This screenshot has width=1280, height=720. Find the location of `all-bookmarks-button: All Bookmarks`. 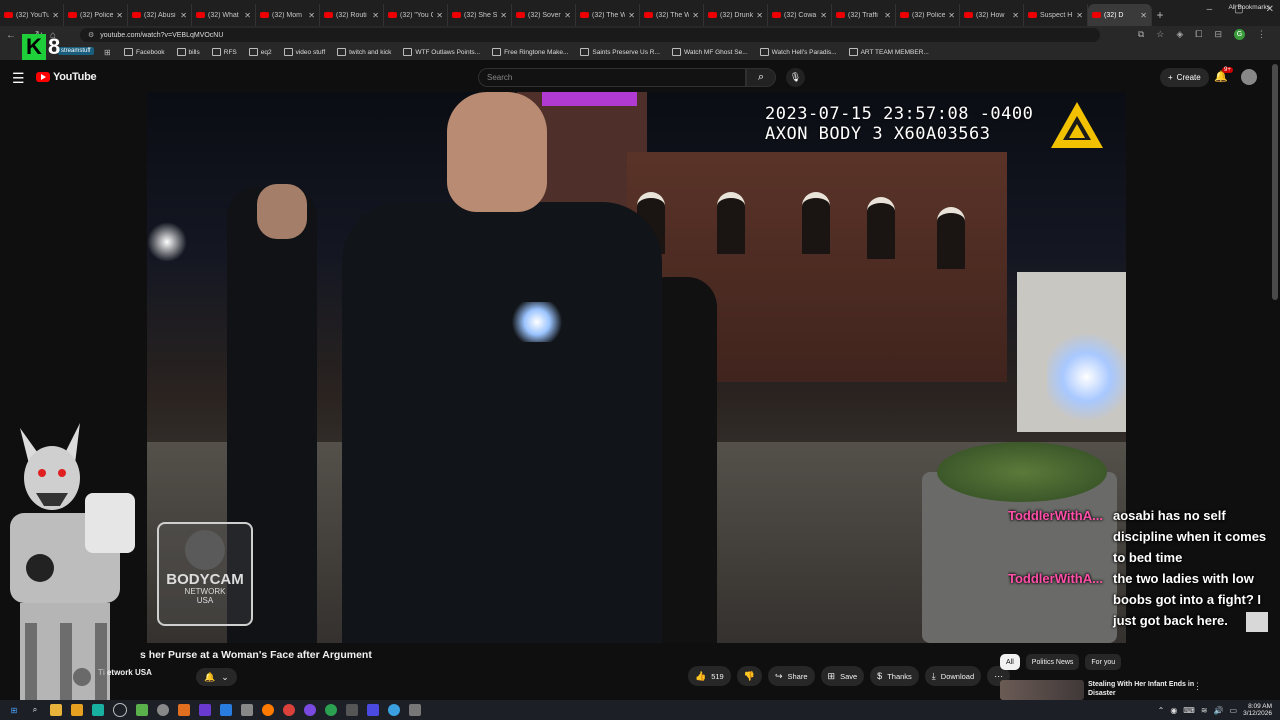

all-bookmarks-button: All Bookmarks is located at coordinates (1249, 7).